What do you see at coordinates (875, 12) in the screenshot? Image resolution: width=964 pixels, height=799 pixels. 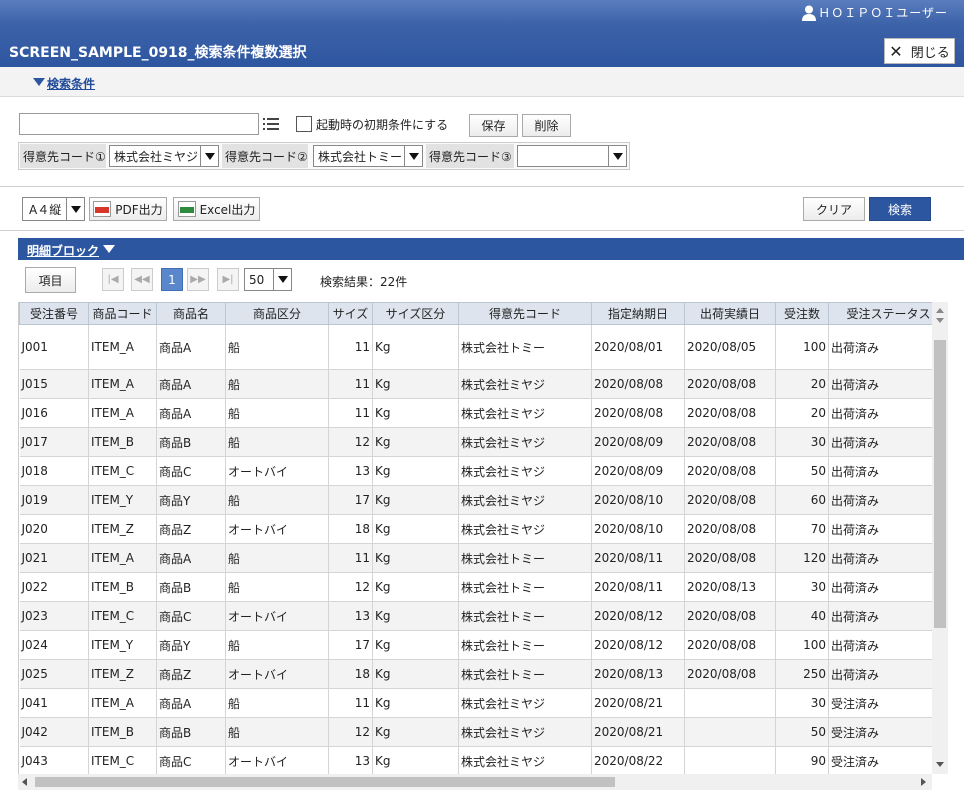 I see `user-menu: ＨＯＩＰＯＩユーザー` at bounding box center [875, 12].